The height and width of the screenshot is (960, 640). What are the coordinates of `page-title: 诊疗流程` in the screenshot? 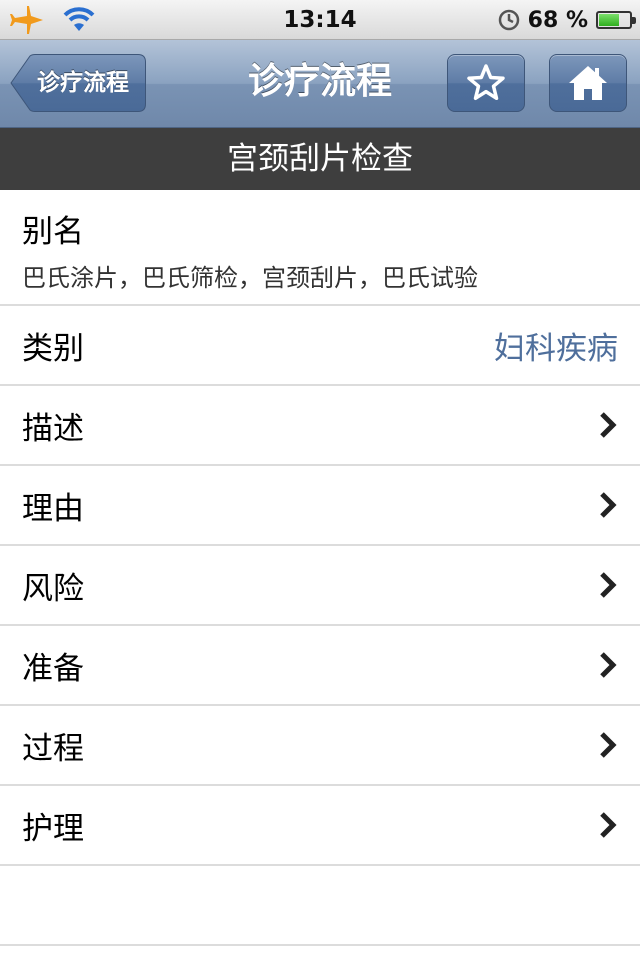 It's located at (319, 81).